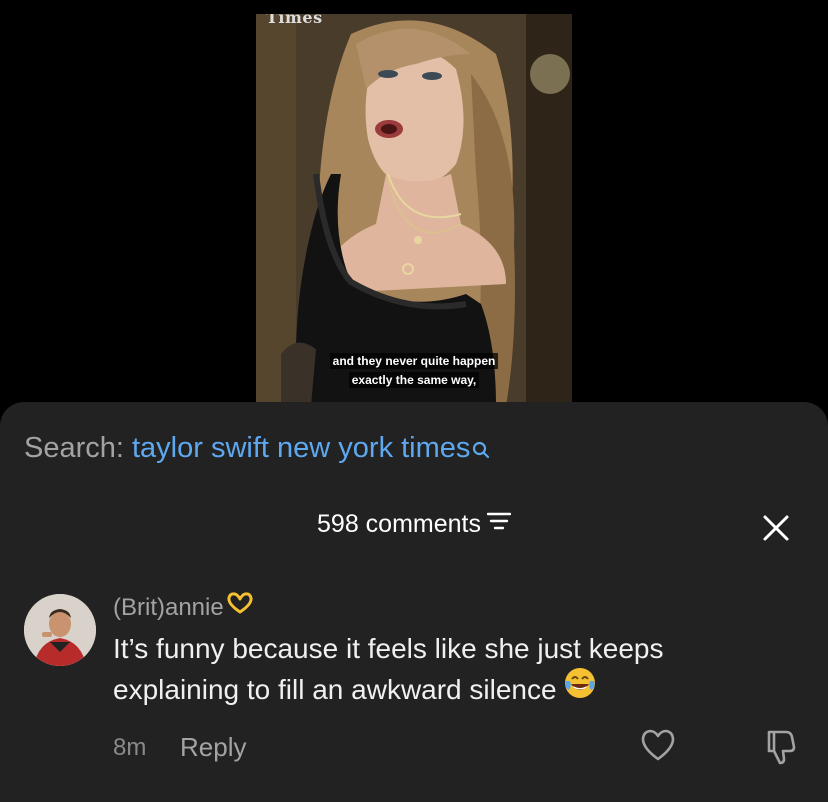 The width and height of the screenshot is (828, 802). I want to click on heart-hands-icon, so click(240, 606).